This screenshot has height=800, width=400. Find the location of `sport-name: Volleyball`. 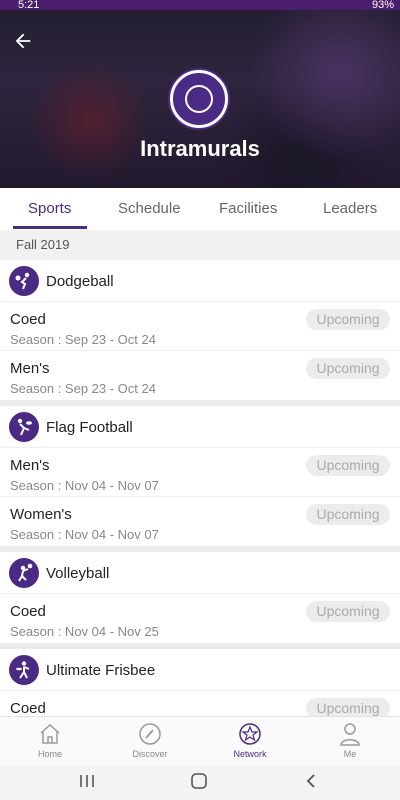

sport-name: Volleyball is located at coordinates (78, 573).